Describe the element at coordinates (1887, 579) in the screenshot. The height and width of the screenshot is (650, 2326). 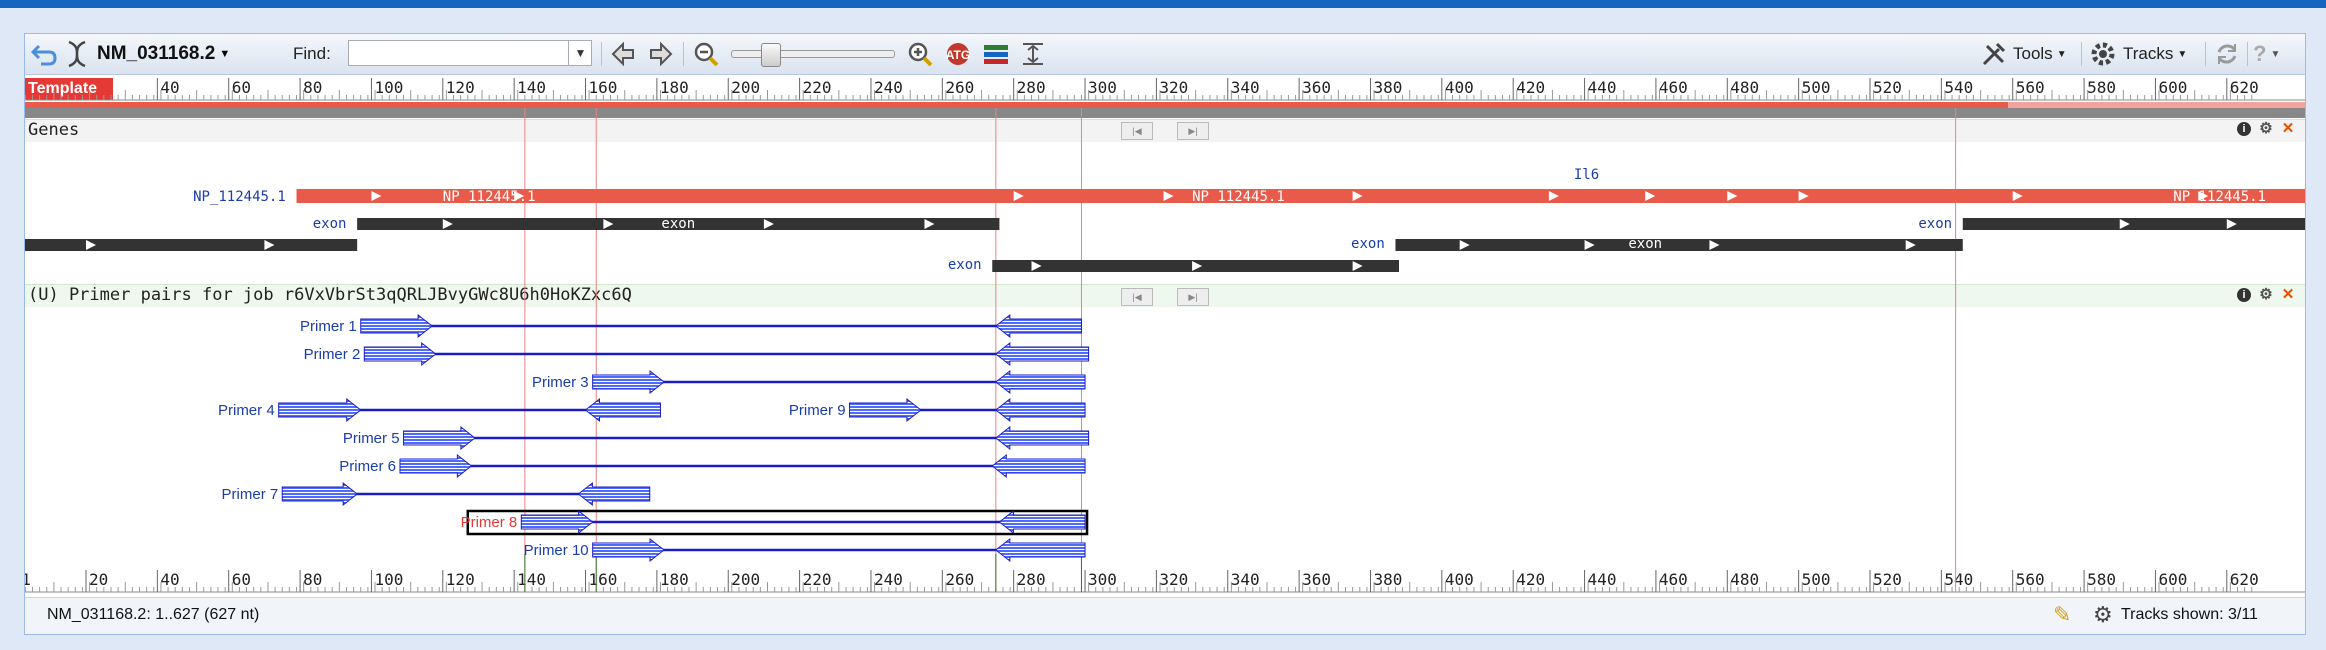
I see `ruler-label: 520` at that location.